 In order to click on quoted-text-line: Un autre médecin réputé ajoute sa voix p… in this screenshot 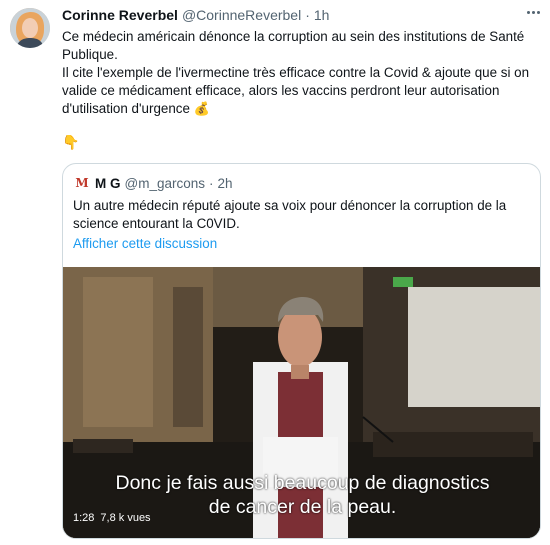, I will do `click(290, 205)`.